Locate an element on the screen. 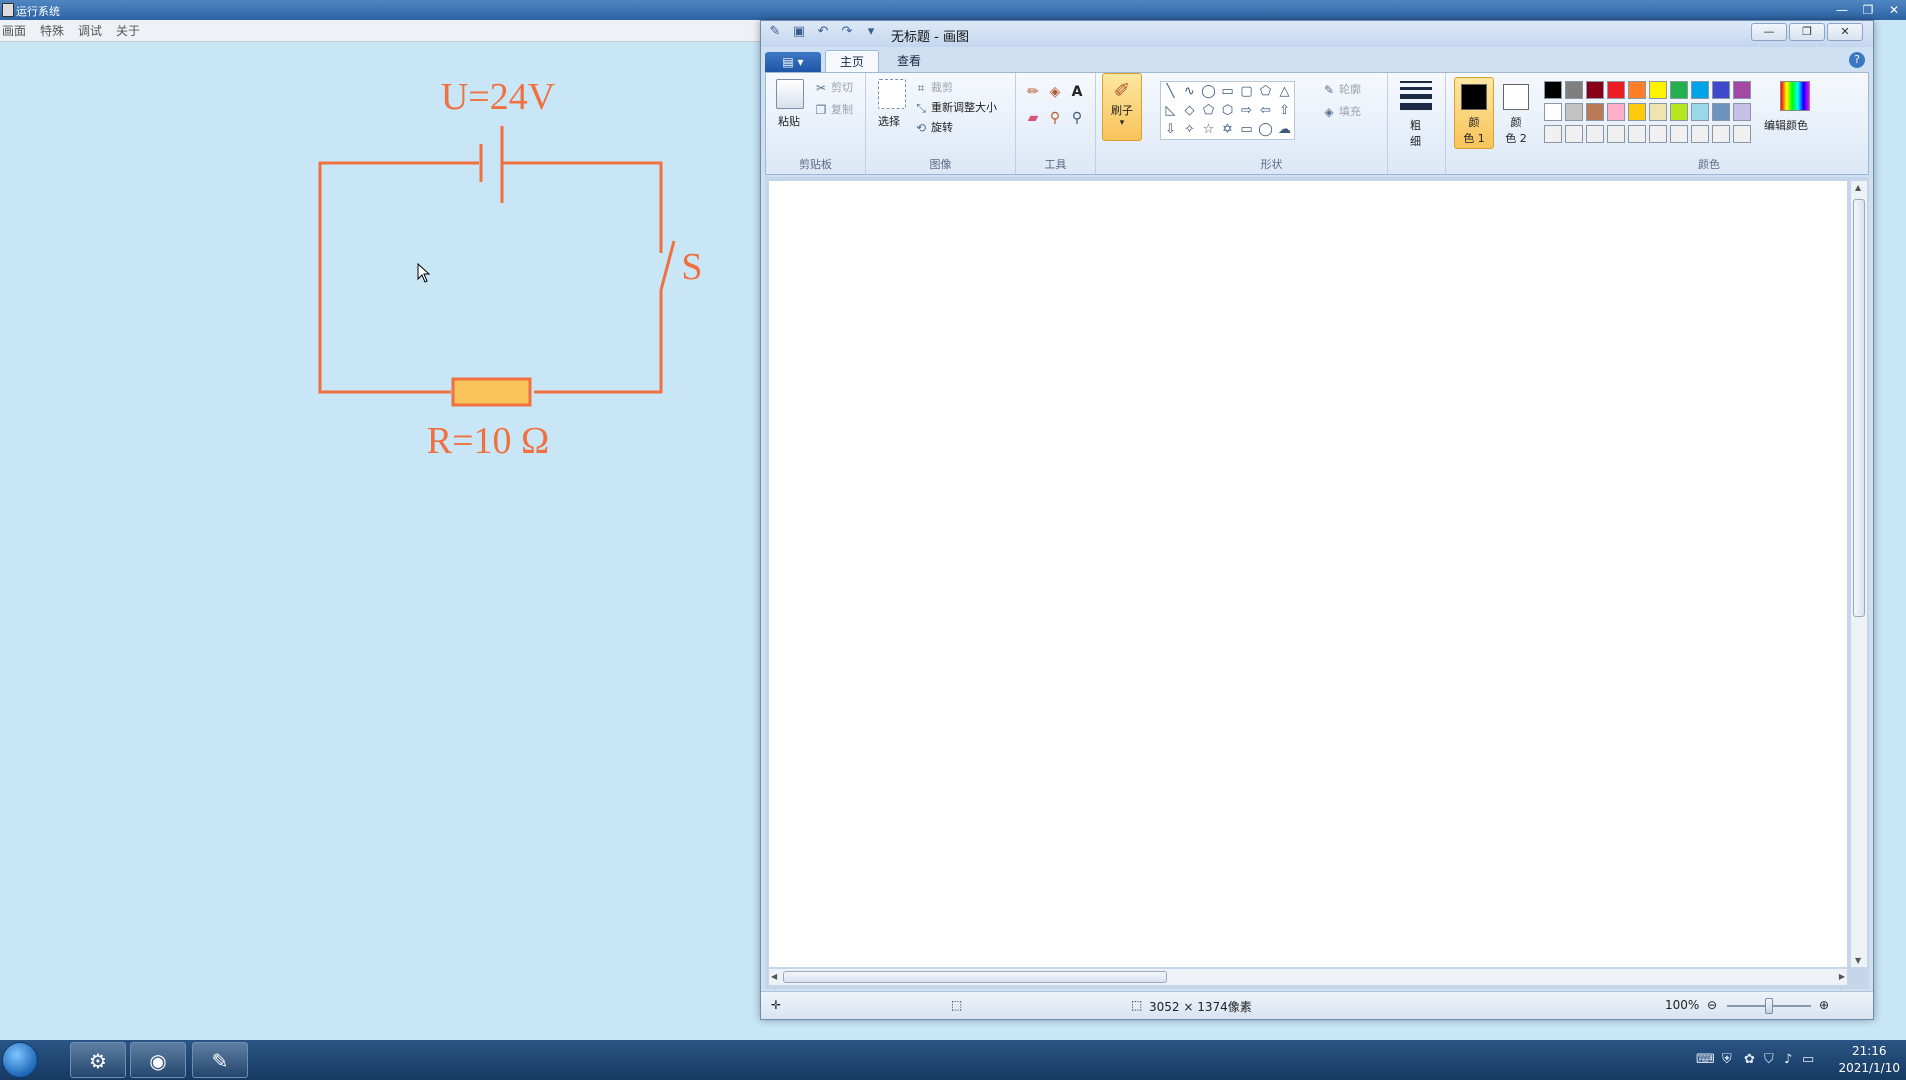 This screenshot has width=1906, height=1080. oval-callout-shape-icon: ◯ is located at coordinates (1265, 129).